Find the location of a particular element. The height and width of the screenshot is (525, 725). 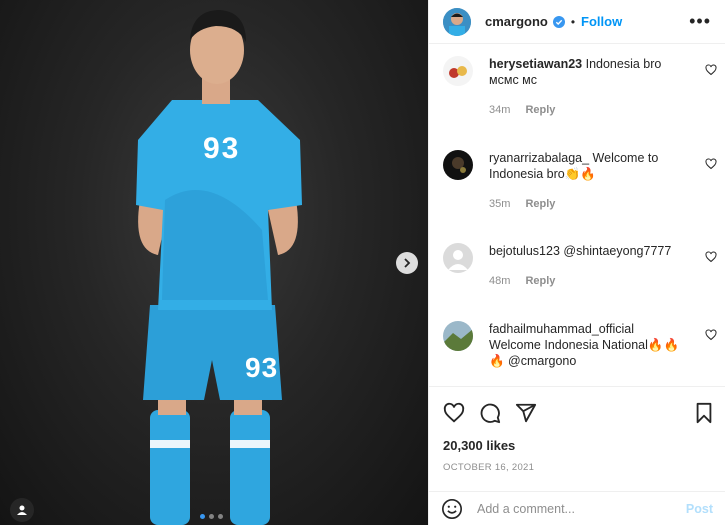

author-username: cmargono is located at coordinates (516, 21).